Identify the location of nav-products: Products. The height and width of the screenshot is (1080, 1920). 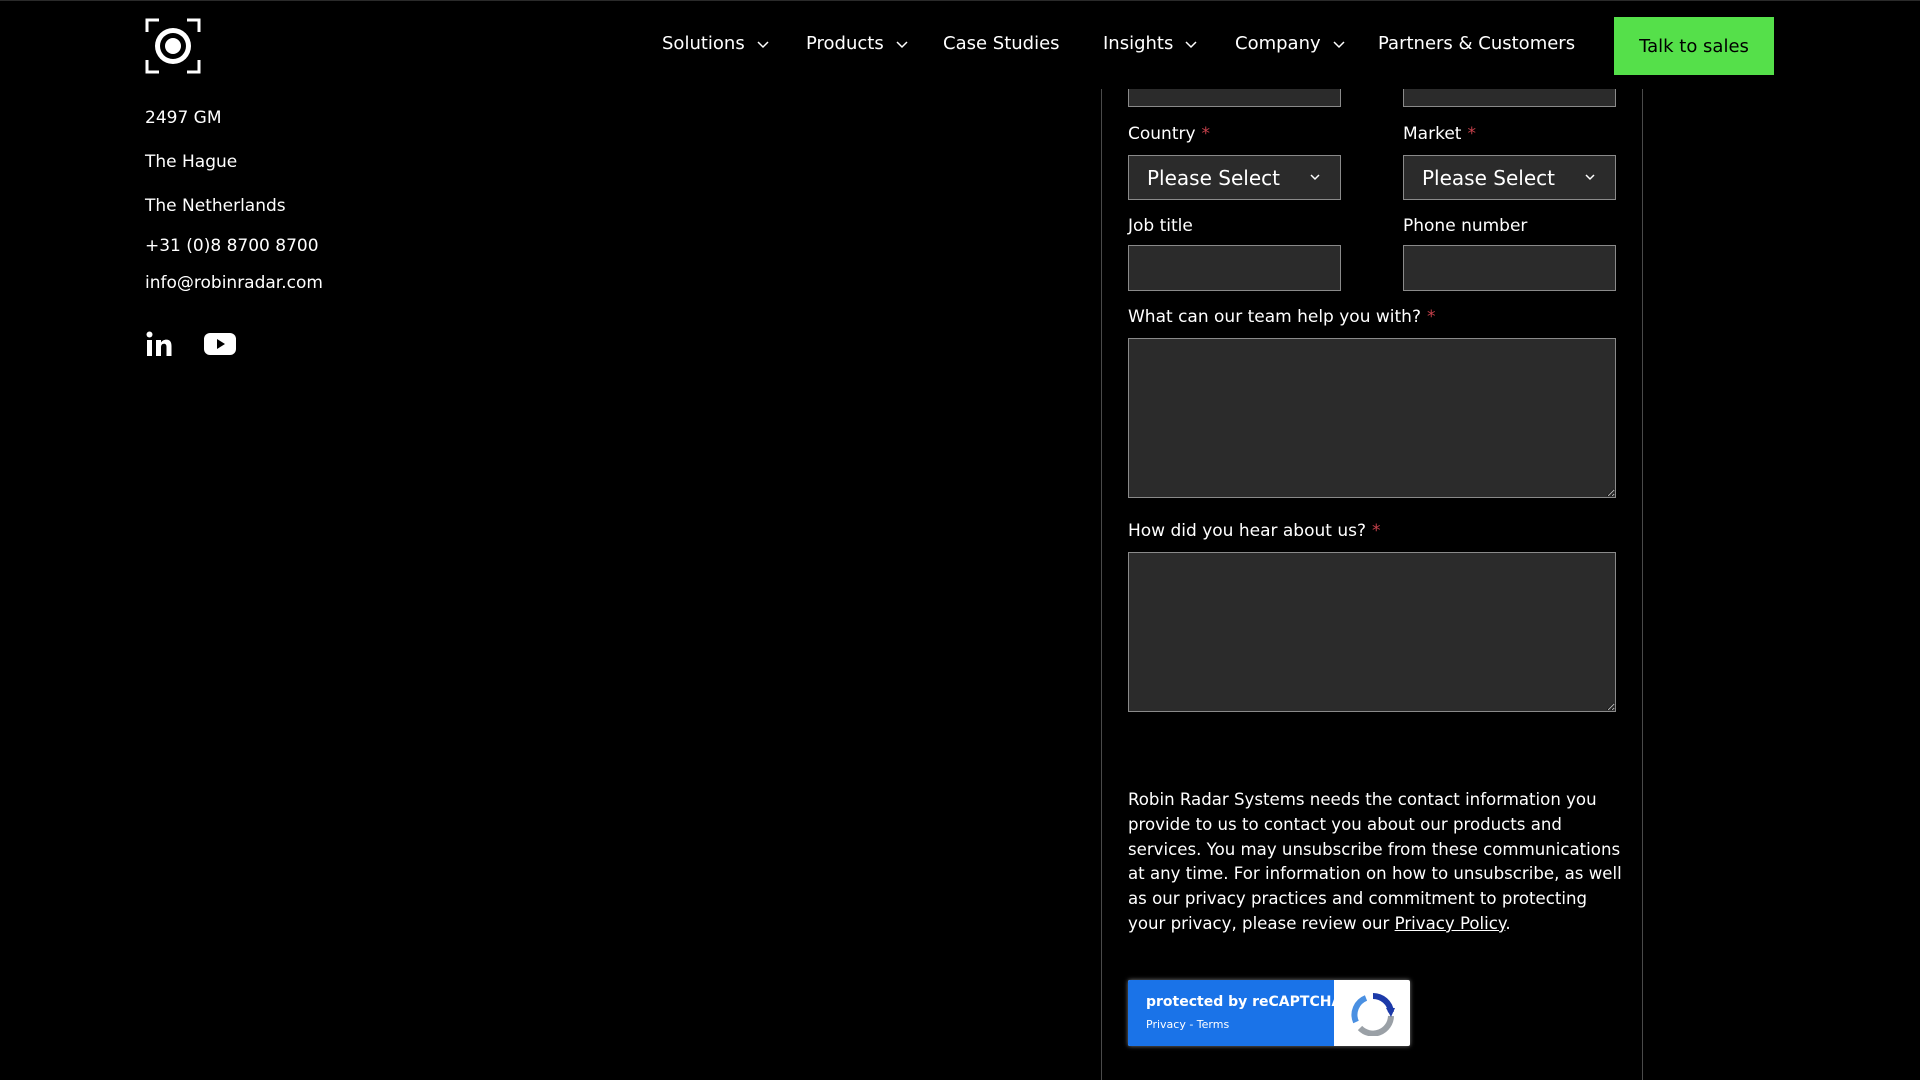
(858, 43).